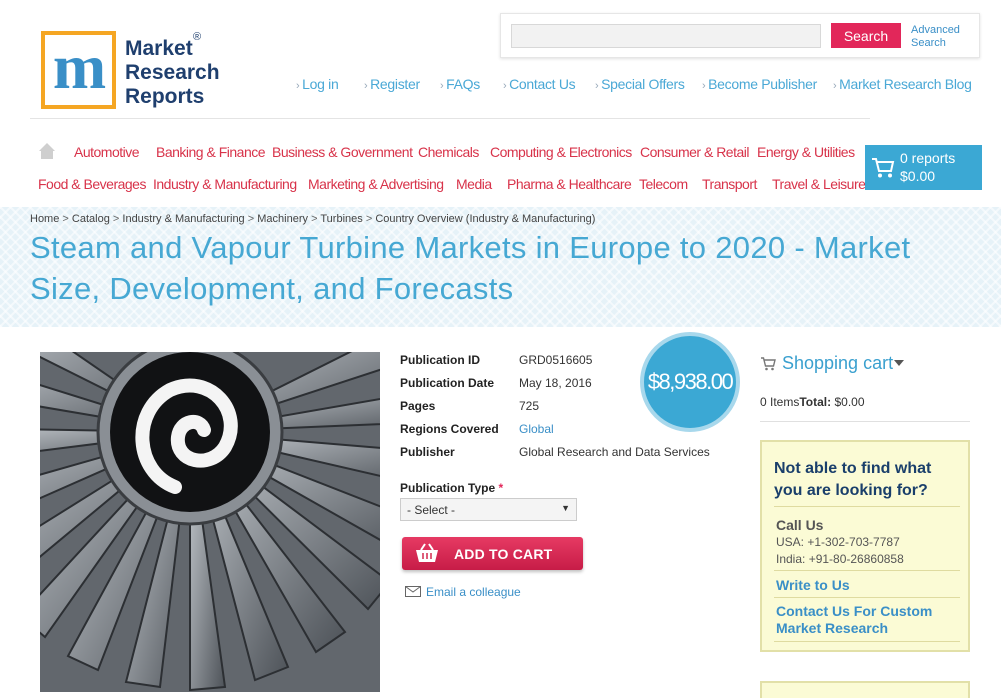 This screenshot has height=698, width=1001. I want to click on faqs-link: FAQs, so click(460, 84).